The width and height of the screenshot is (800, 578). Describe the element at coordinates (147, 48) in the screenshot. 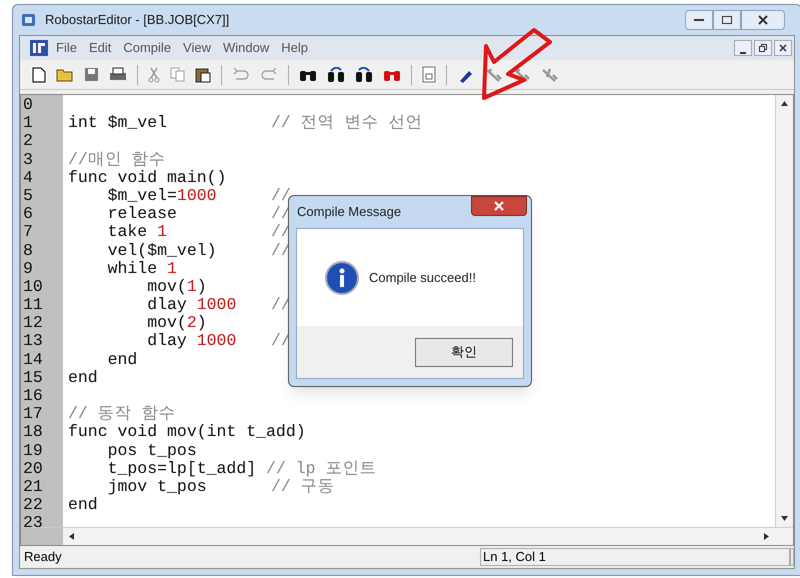

I see `menu-item: Compile` at that location.